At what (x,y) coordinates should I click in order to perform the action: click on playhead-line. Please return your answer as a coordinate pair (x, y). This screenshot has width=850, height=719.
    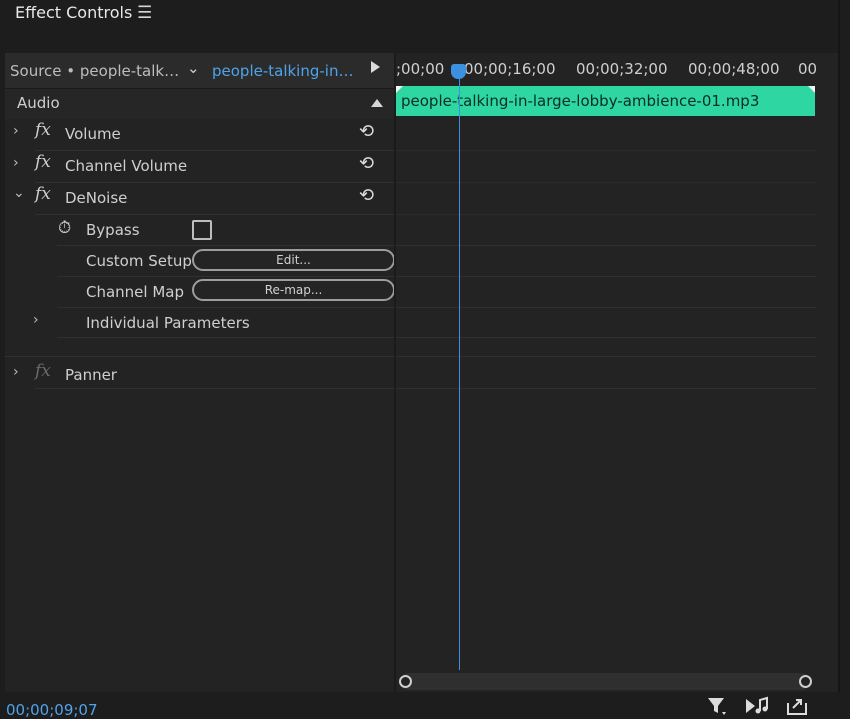
    Looking at the image, I should click on (459, 370).